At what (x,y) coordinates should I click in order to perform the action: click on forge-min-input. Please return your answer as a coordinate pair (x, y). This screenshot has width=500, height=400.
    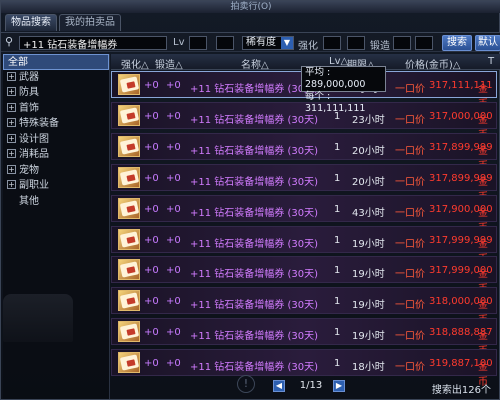
    Looking at the image, I should click on (402, 43).